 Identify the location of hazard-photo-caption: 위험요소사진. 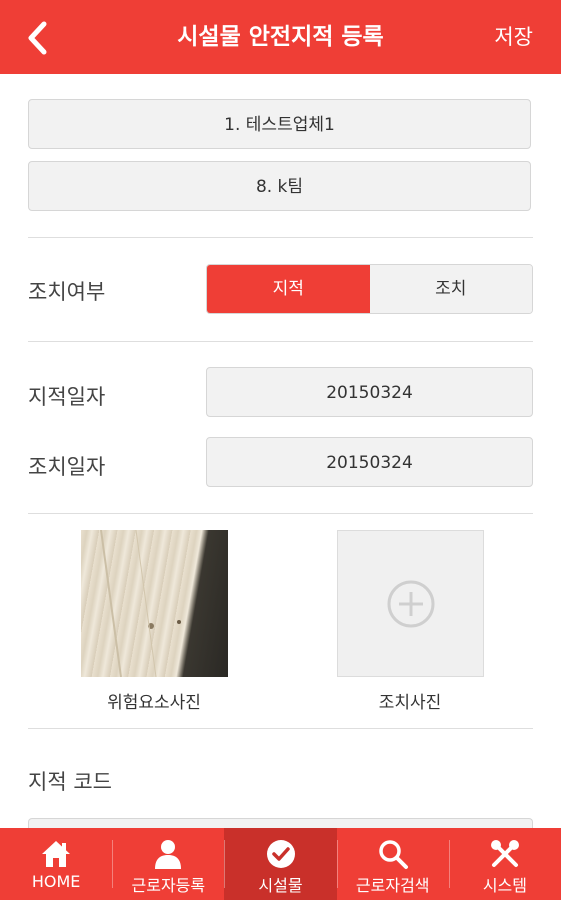
(154, 703).